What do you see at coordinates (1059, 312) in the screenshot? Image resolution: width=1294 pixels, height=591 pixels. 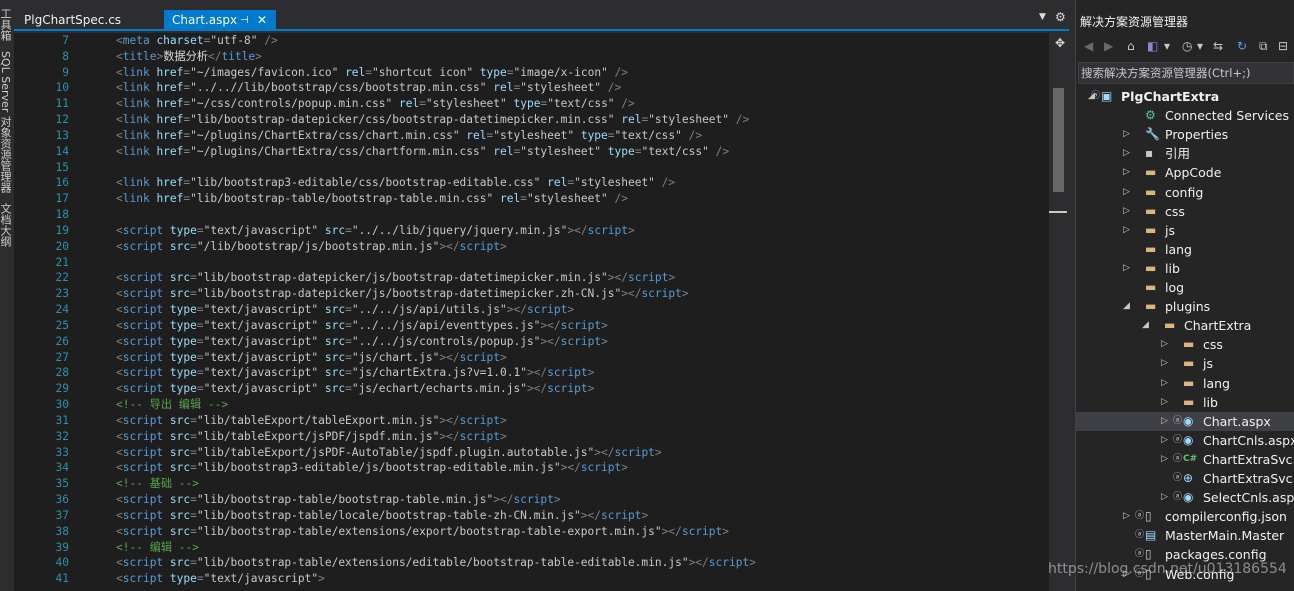 I see `vertical-scrollbar: ✥` at bounding box center [1059, 312].